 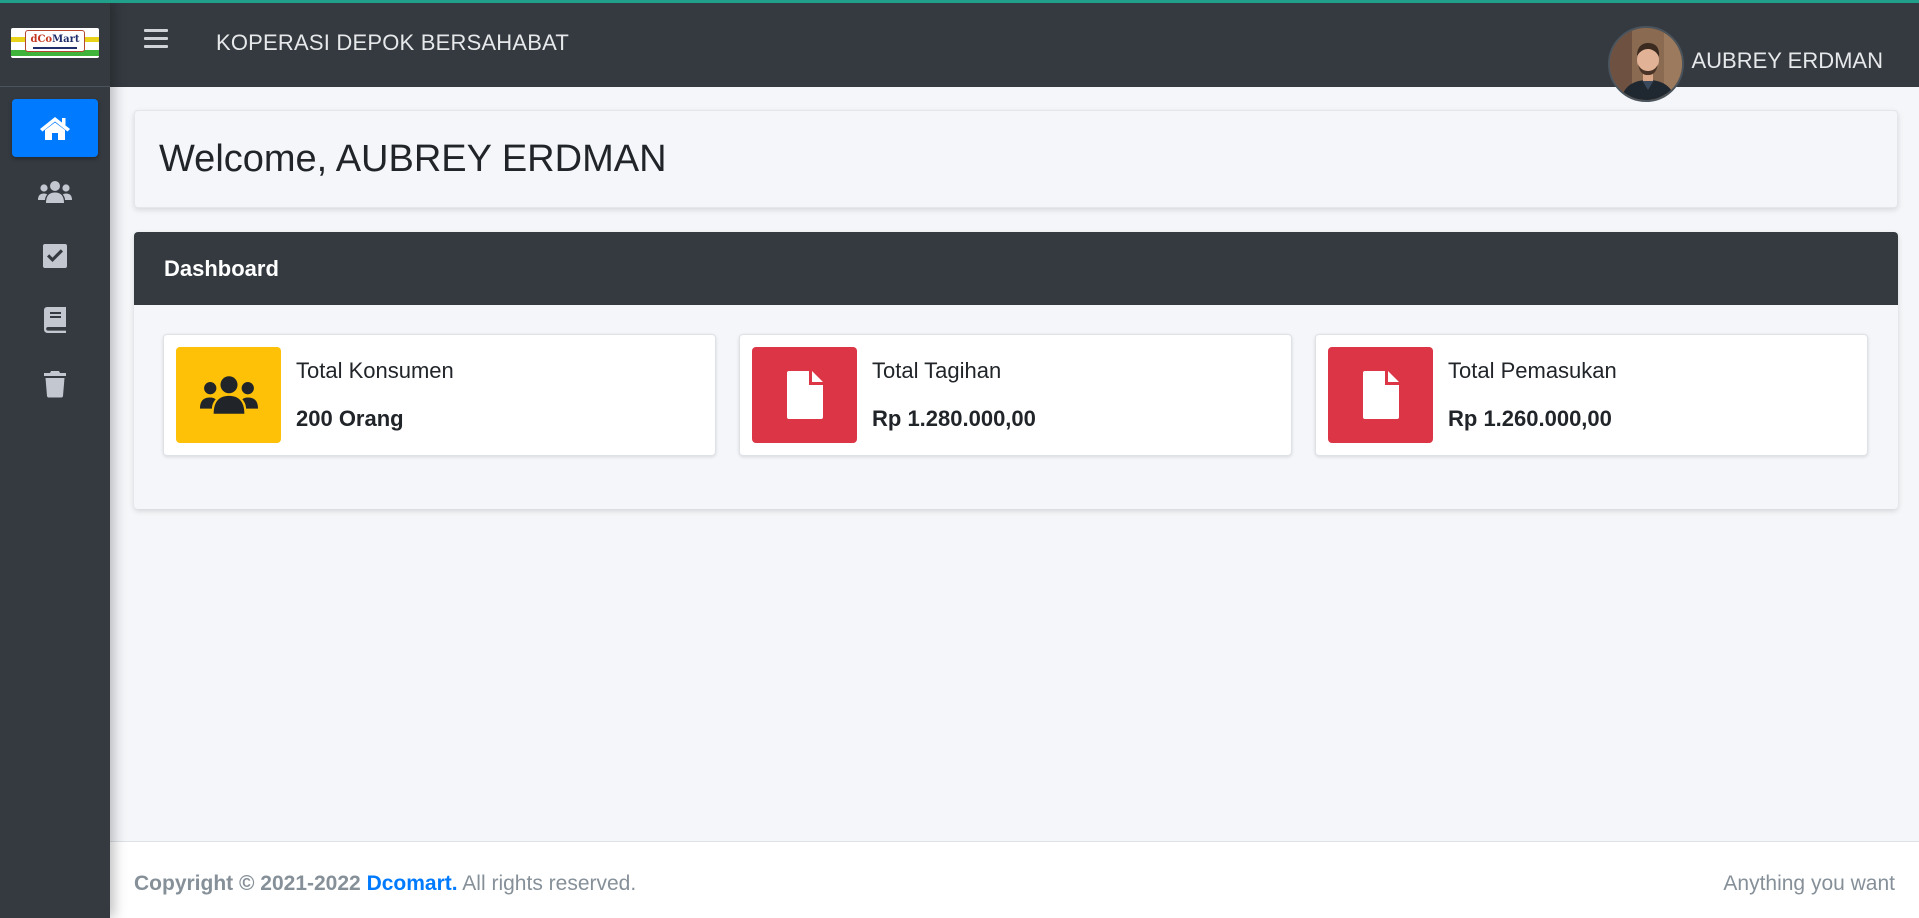 What do you see at coordinates (439, 395) in the screenshot?
I see `info-box-total-konsumen: Total Konsumen 200 Orang` at bounding box center [439, 395].